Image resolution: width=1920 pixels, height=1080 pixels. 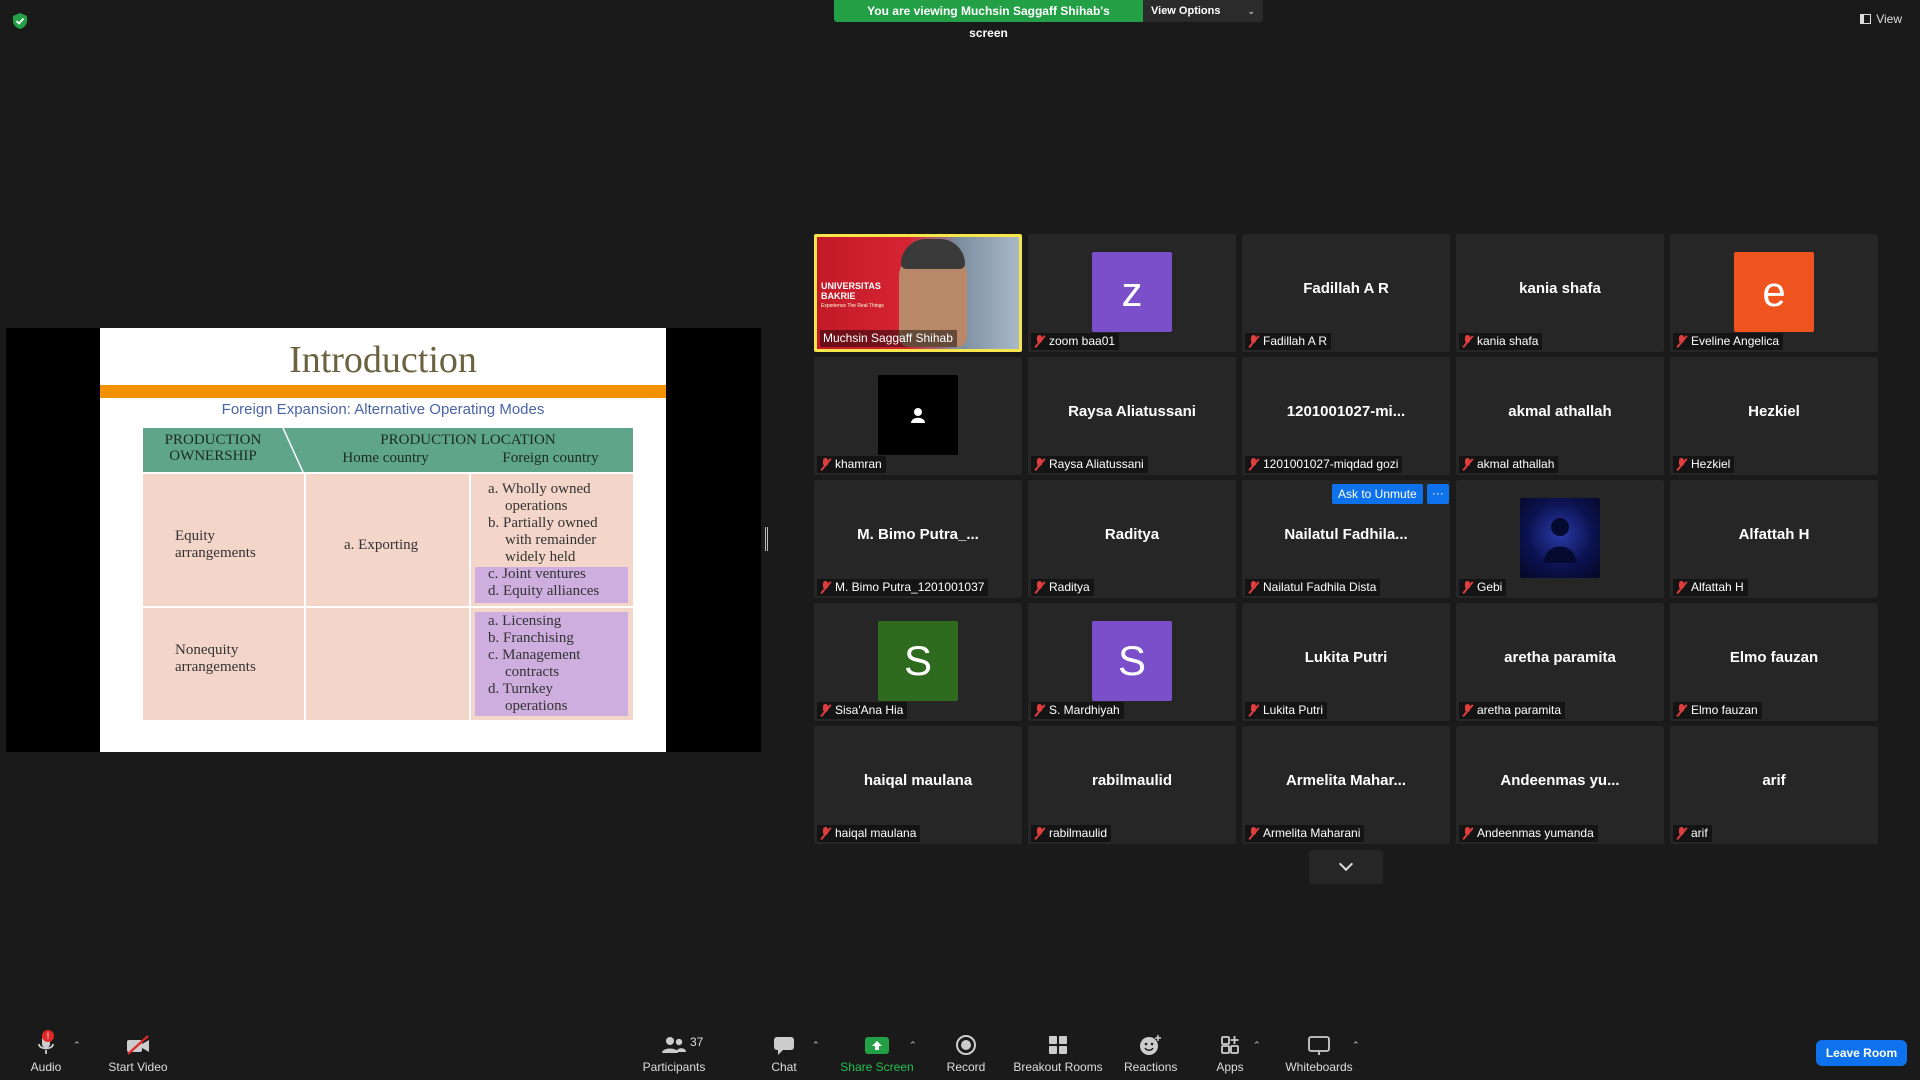 What do you see at coordinates (536, 706) in the screenshot?
I see `row2-foreign-6: operations` at bounding box center [536, 706].